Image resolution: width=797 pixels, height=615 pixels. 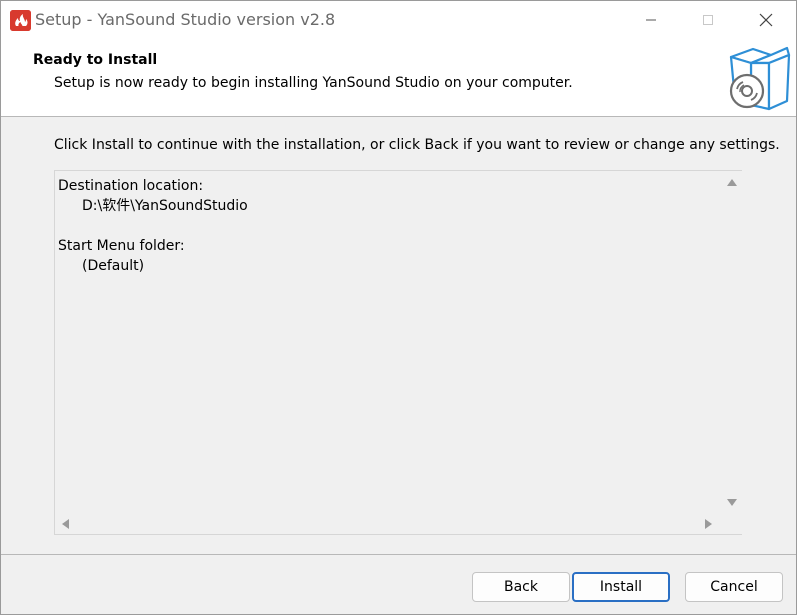 What do you see at coordinates (731, 342) in the screenshot?
I see `vertical-scrollbar` at bounding box center [731, 342].